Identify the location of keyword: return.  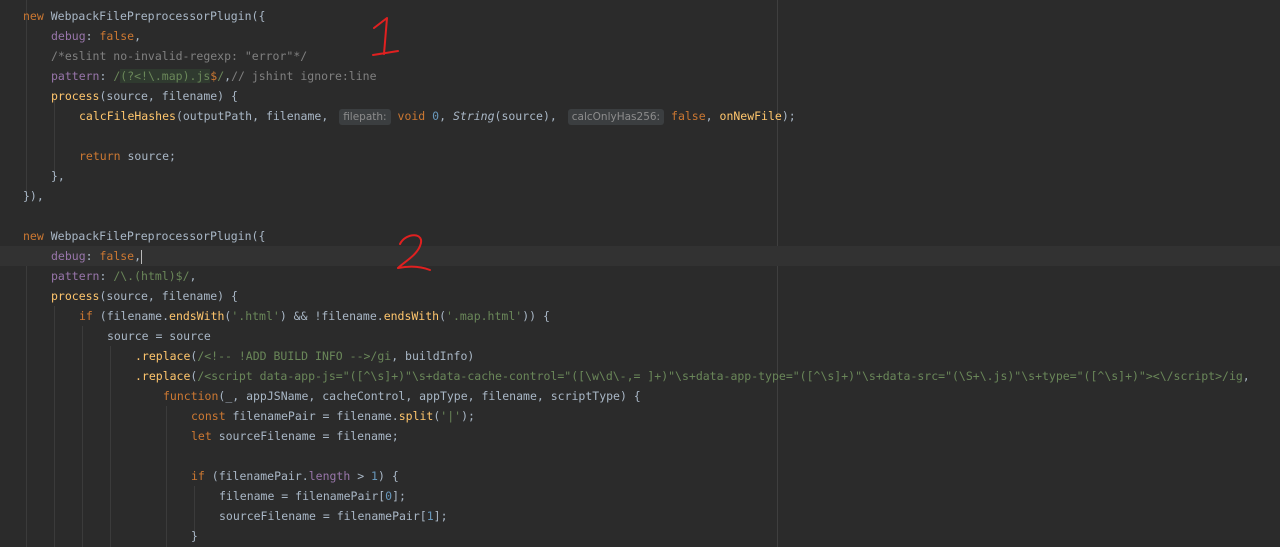
(100, 156).